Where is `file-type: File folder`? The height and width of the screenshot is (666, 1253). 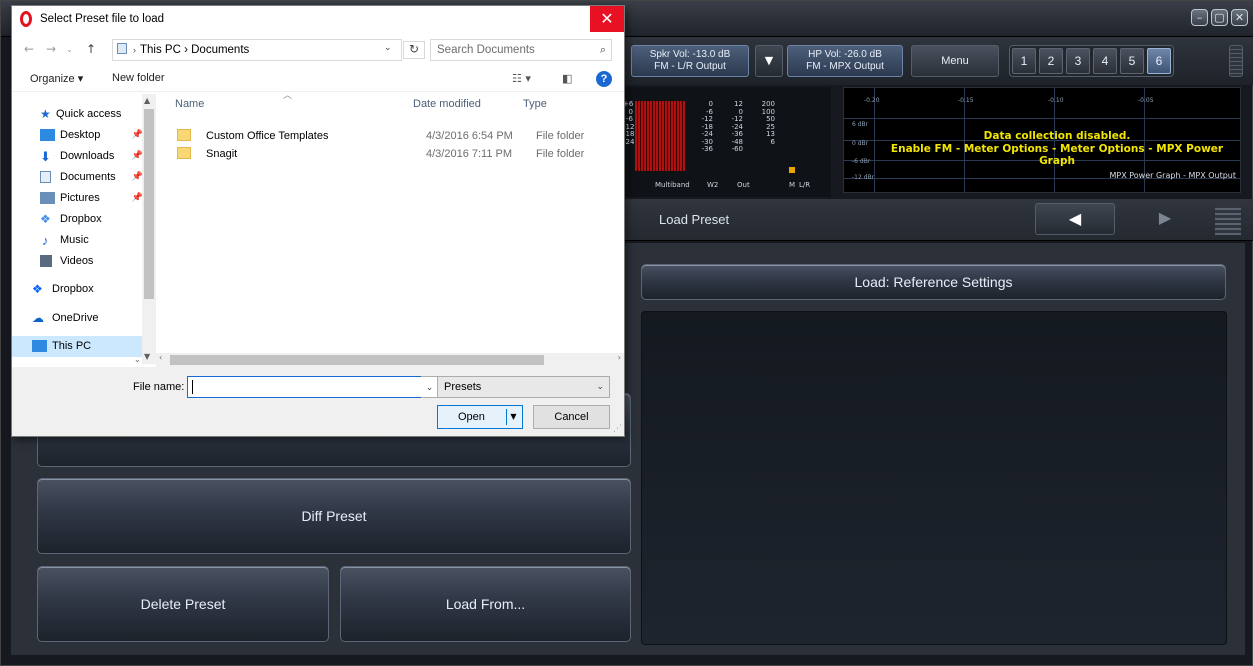 file-type: File folder is located at coordinates (560, 154).